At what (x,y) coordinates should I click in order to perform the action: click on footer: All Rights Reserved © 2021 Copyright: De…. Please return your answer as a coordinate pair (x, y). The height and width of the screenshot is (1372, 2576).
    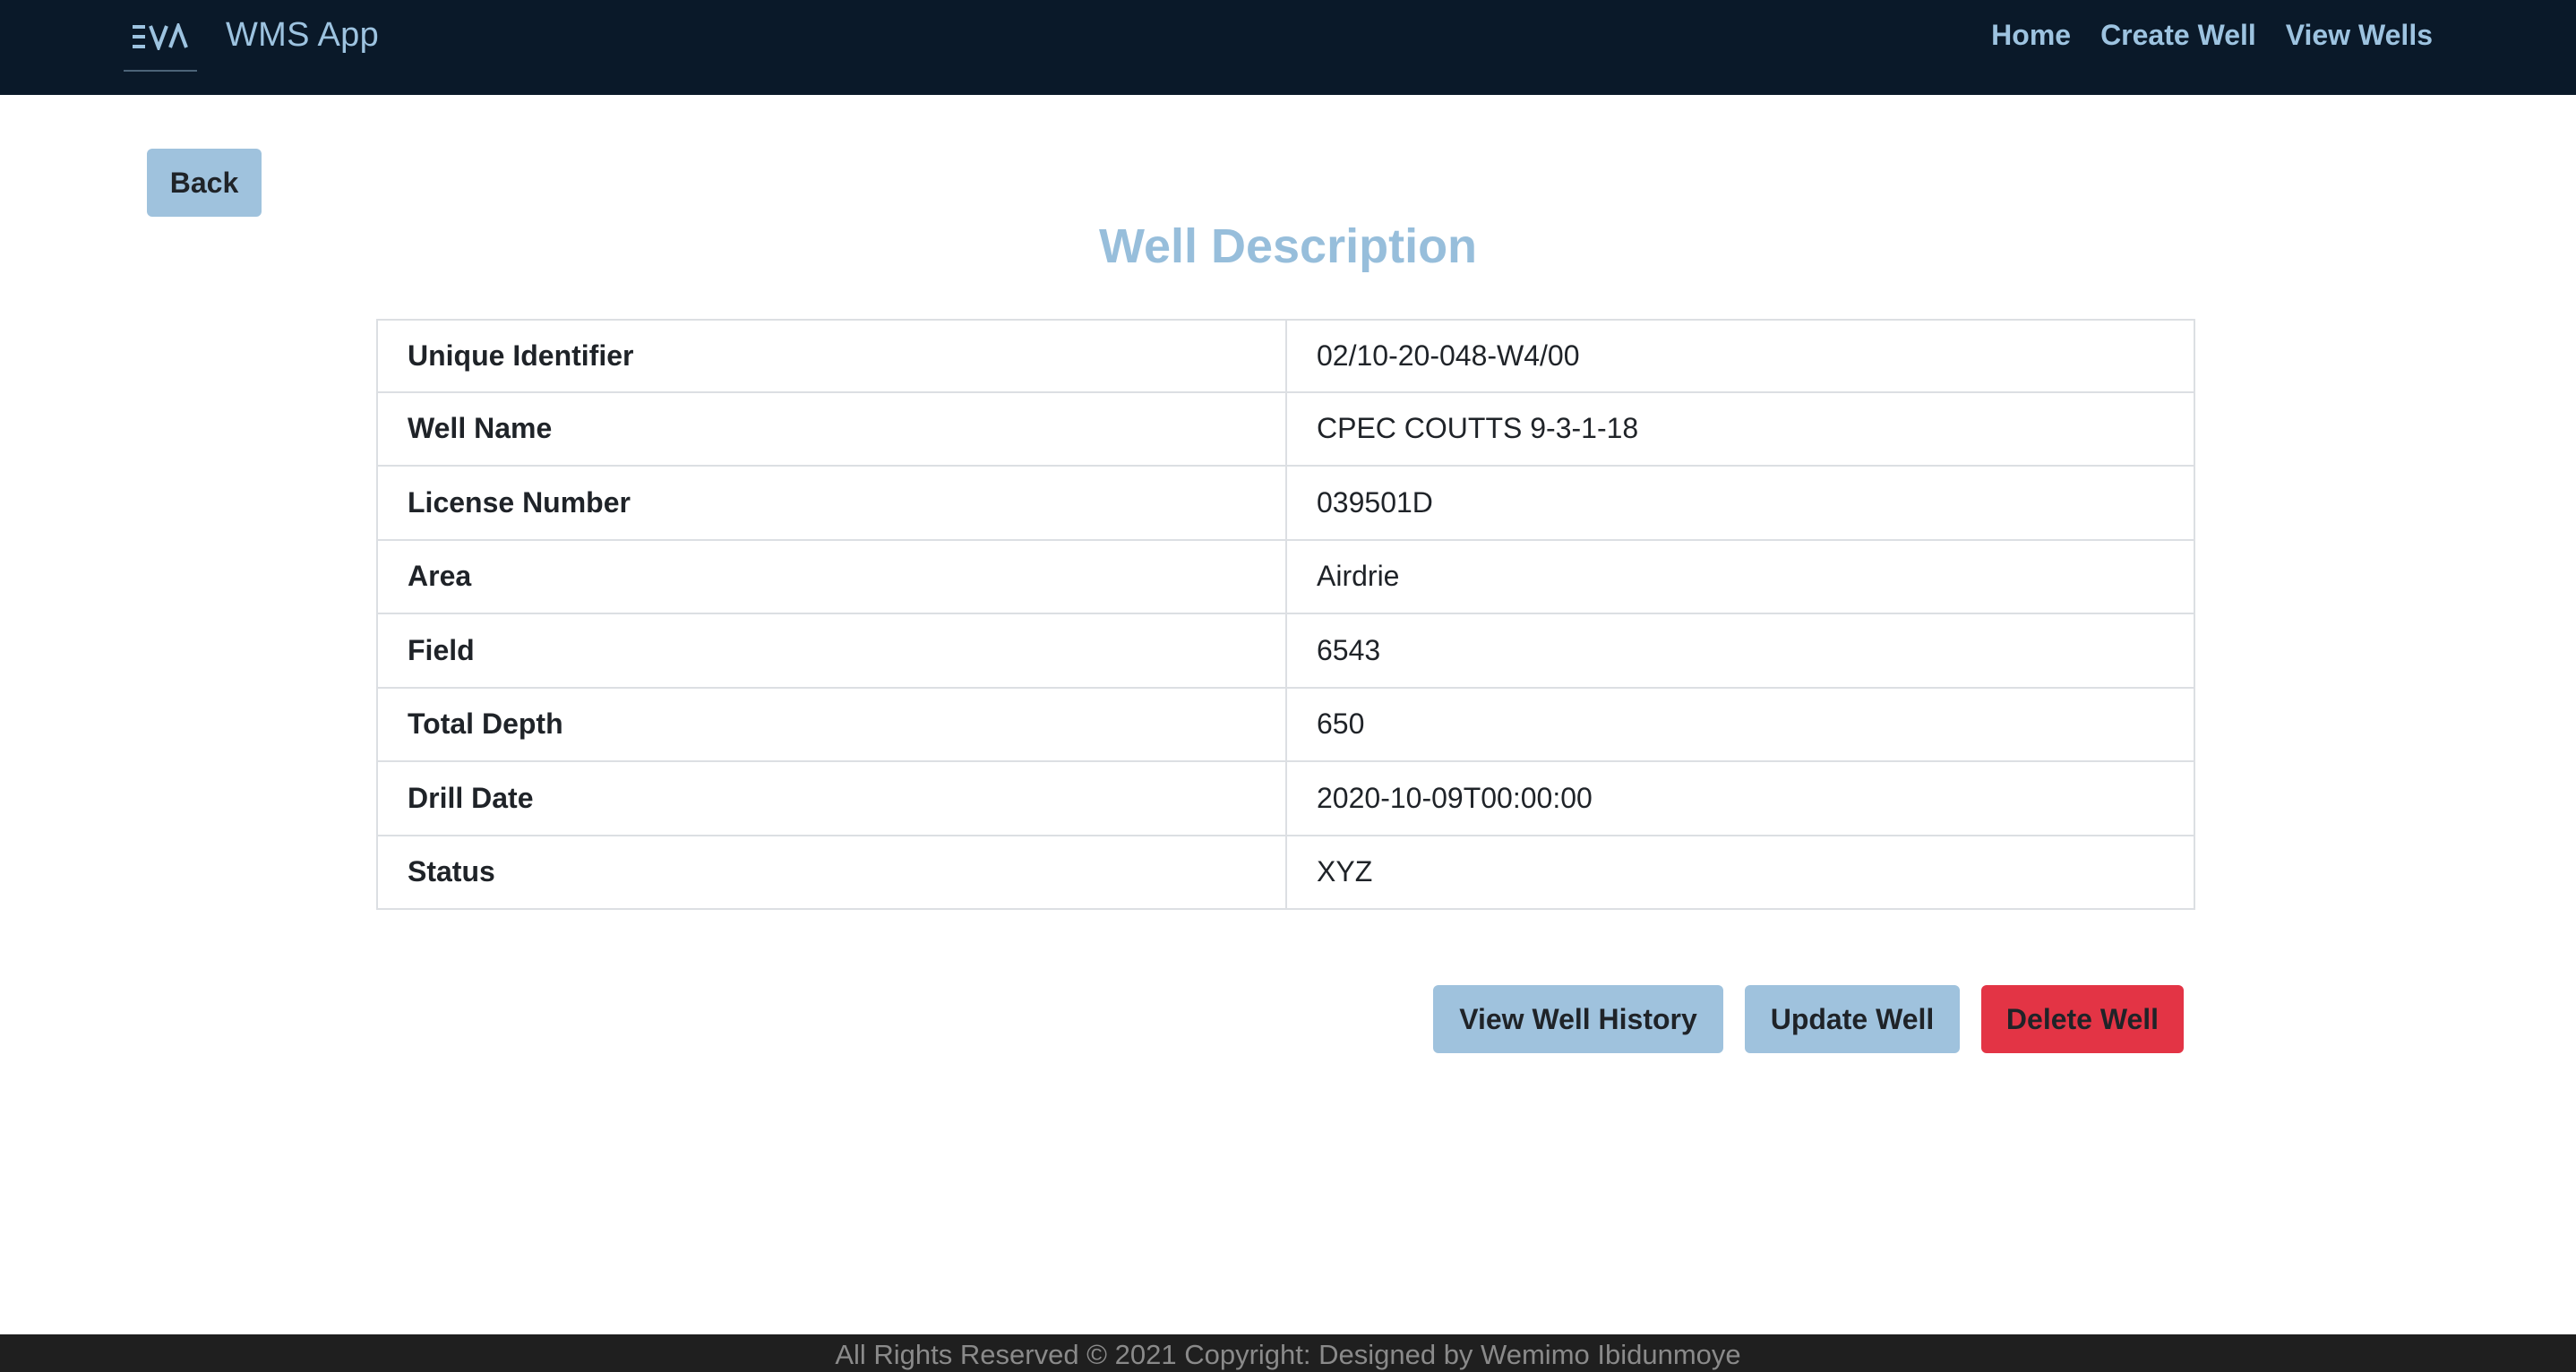
    Looking at the image, I should click on (1288, 1353).